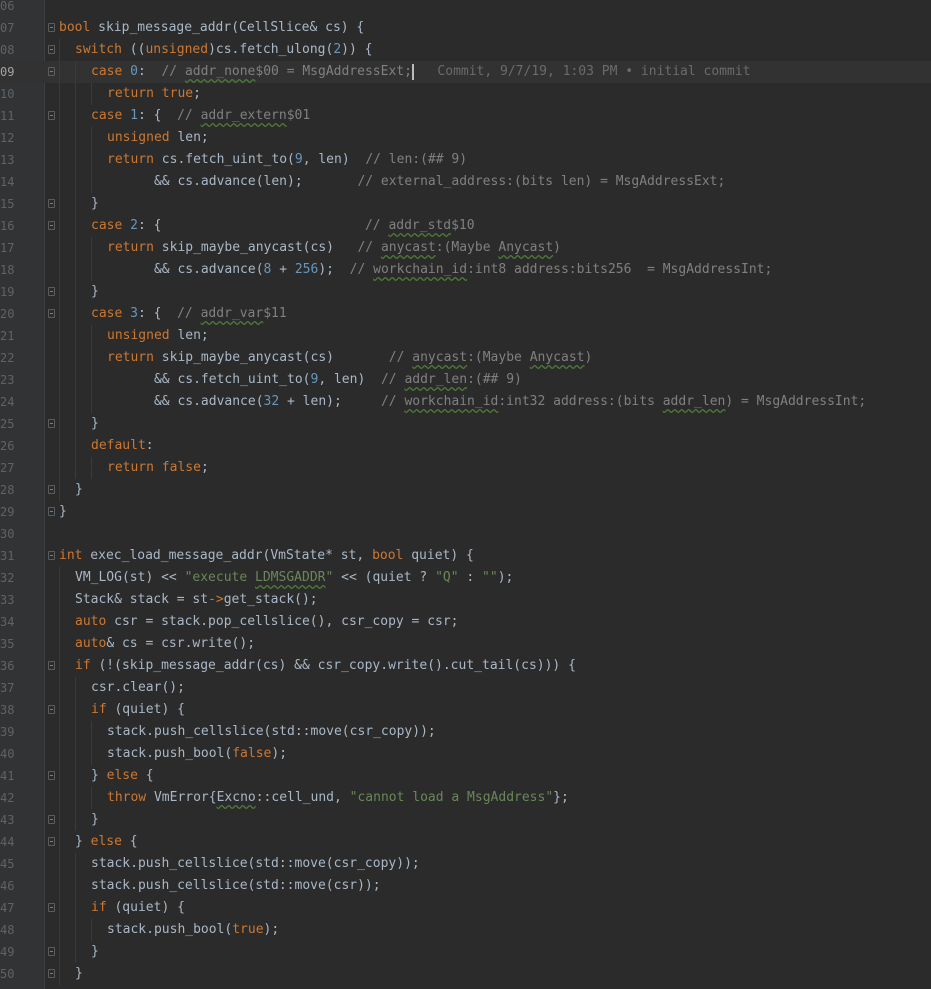 The image size is (931, 989). I want to click on code-line: 15}, so click(465, 204).